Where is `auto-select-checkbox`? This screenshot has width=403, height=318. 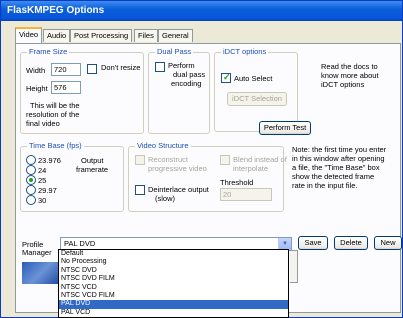 auto-select-checkbox is located at coordinates (226, 77).